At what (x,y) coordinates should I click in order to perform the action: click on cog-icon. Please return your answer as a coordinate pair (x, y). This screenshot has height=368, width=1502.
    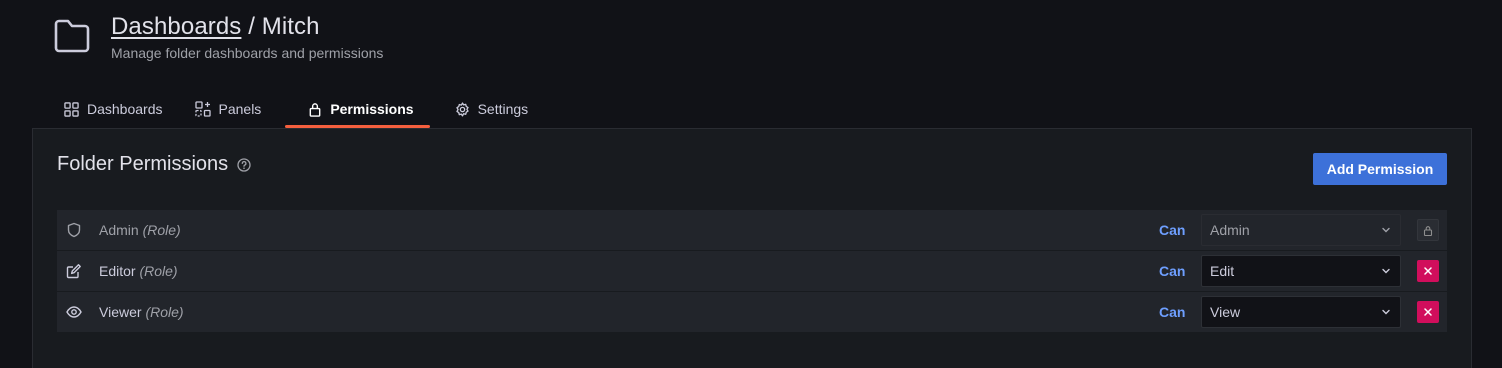
    Looking at the image, I should click on (462, 109).